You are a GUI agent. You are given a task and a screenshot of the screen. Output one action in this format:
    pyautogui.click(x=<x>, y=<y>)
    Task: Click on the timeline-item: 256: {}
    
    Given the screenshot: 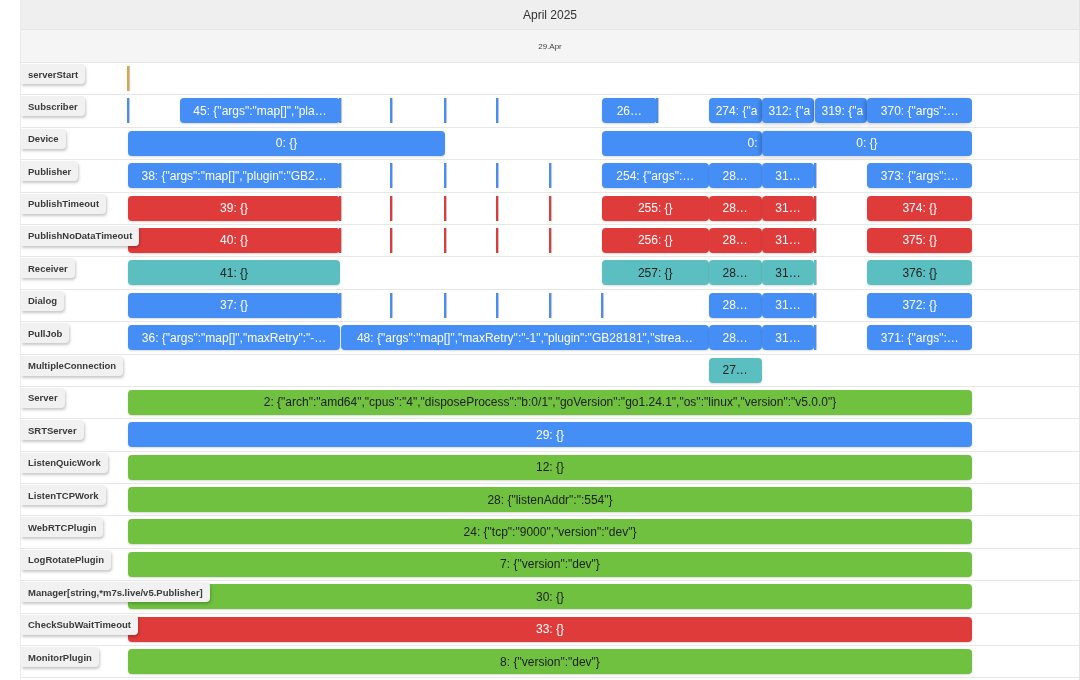 What is the action you would take?
    pyautogui.click(x=655, y=240)
    